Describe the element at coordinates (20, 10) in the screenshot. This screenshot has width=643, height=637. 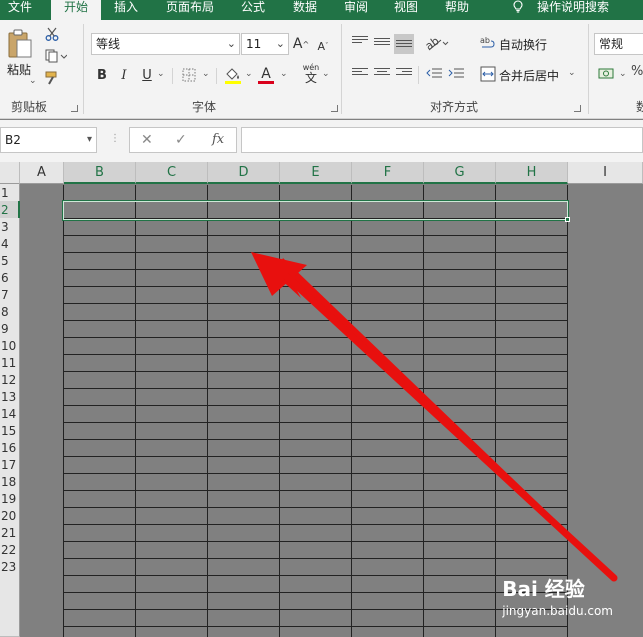
I see `tab-file: 文件` at that location.